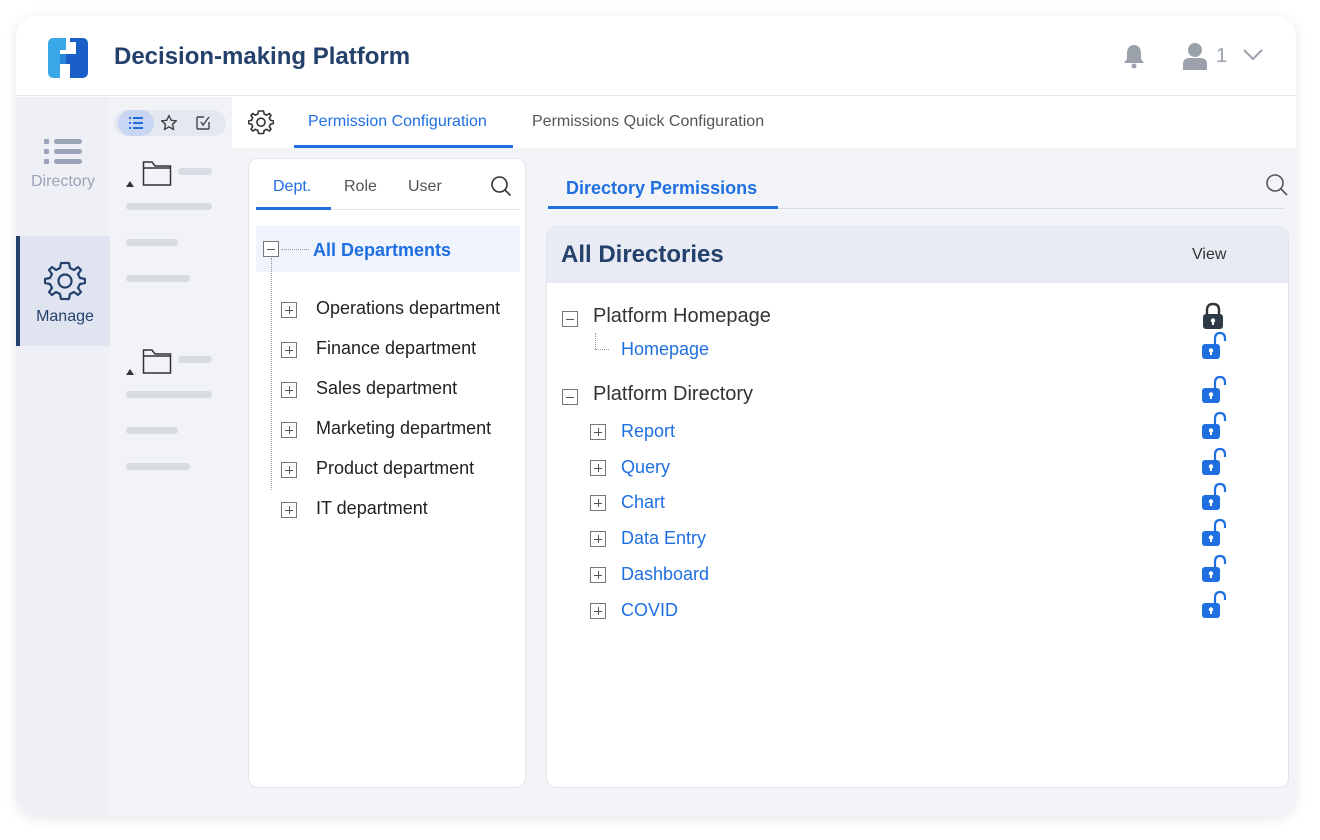  Describe the element at coordinates (1213, 316) in the screenshot. I see `locked-padlock-icon` at that location.